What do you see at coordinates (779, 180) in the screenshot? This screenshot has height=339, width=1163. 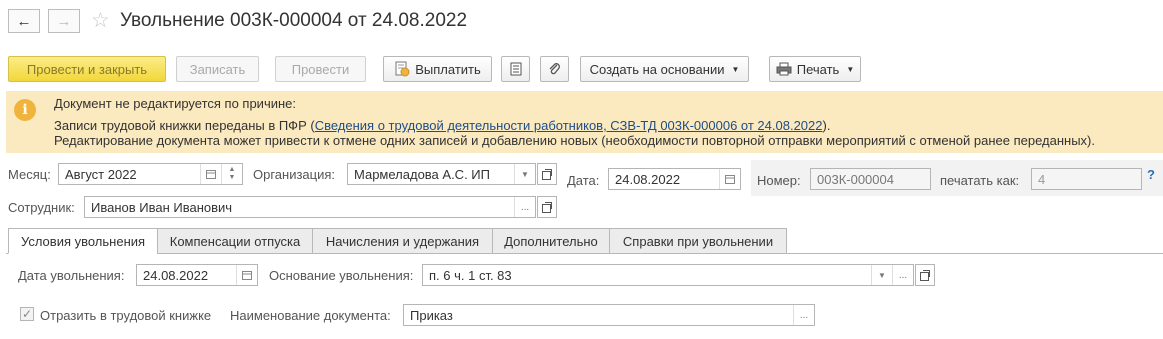 I see `number-label: Номер:` at bounding box center [779, 180].